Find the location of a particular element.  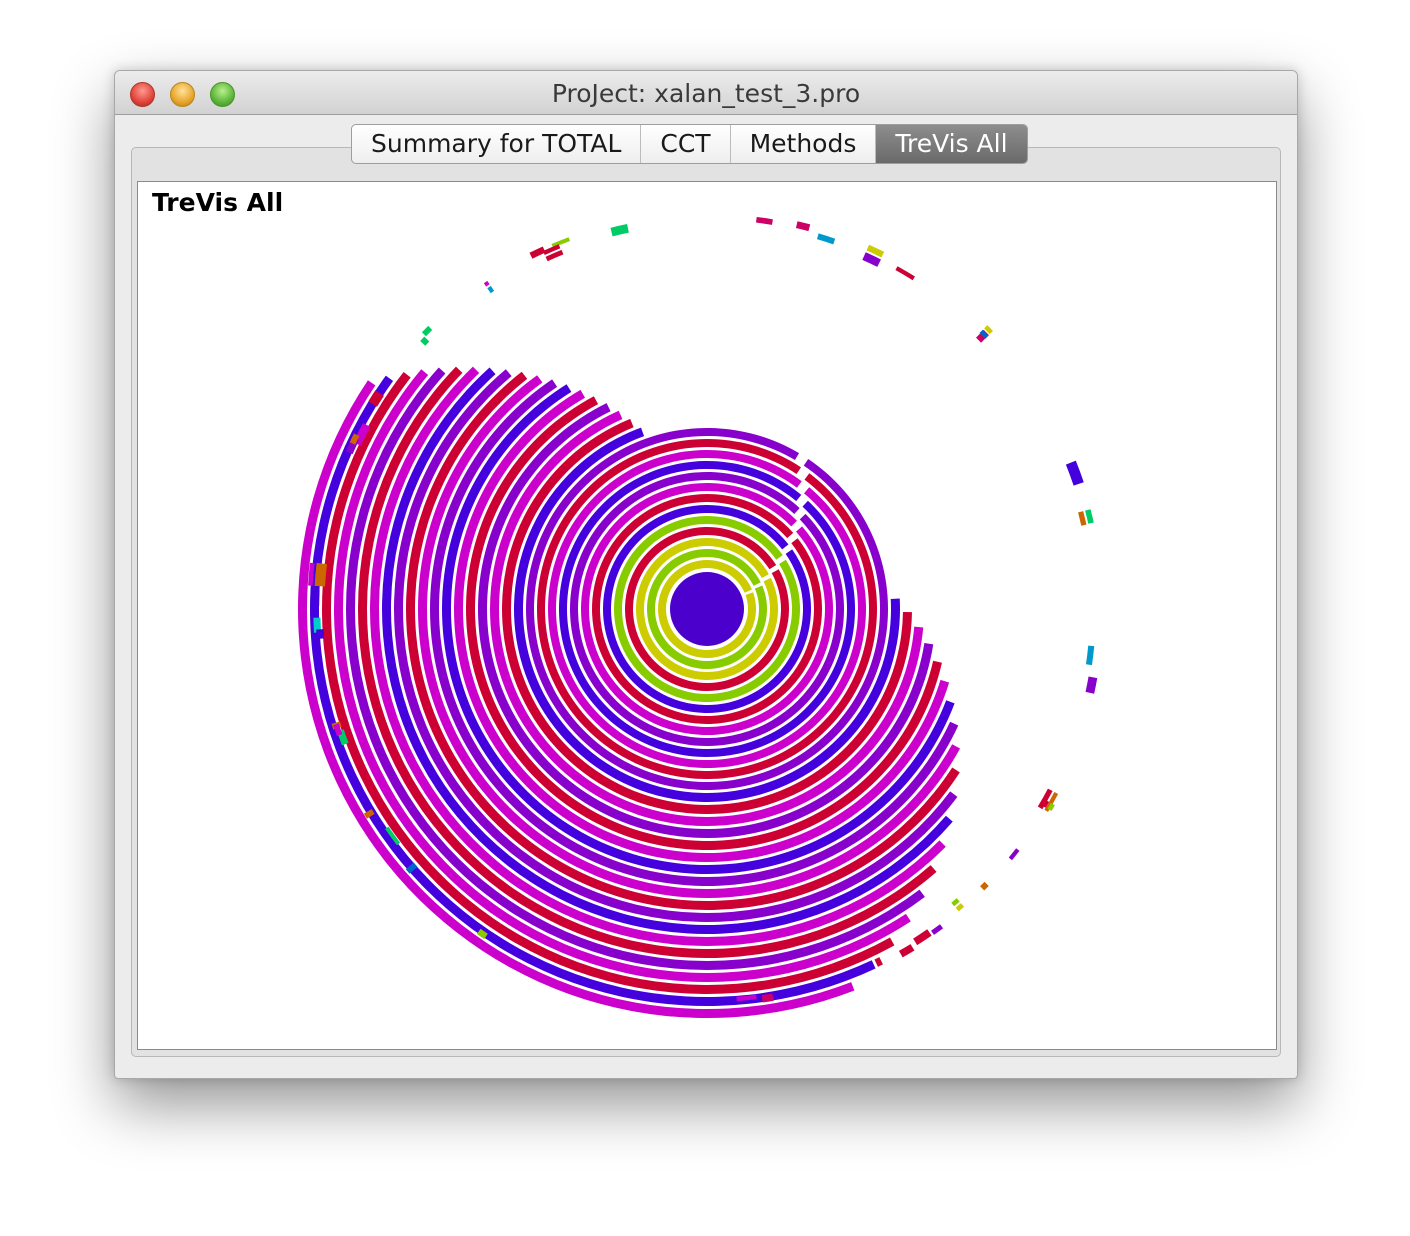

tab-summary-total: Summary for TOTAL is located at coordinates (497, 144).